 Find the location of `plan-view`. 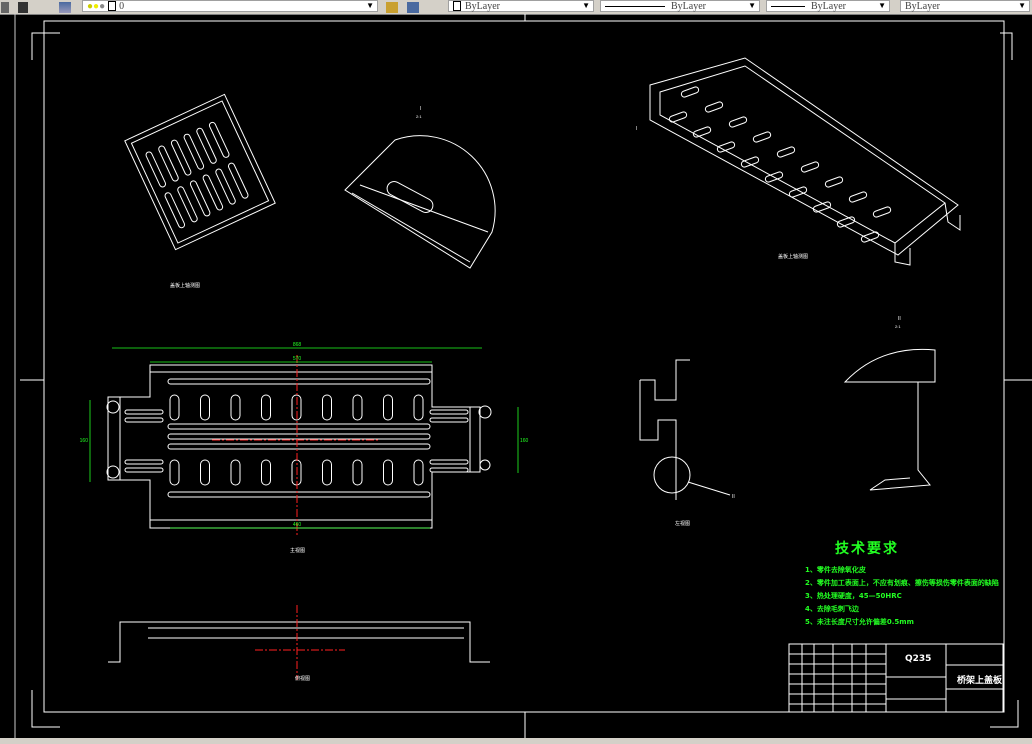

plan-view is located at coordinates (304, 441).